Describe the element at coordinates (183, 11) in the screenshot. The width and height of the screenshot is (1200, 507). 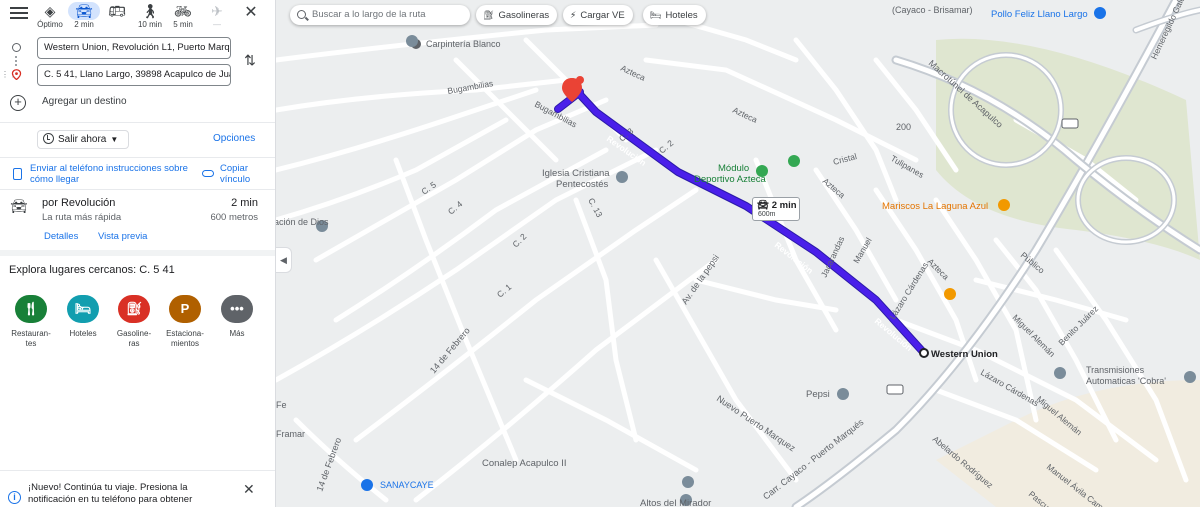
I see `bike-icon: 🚲︎` at that location.